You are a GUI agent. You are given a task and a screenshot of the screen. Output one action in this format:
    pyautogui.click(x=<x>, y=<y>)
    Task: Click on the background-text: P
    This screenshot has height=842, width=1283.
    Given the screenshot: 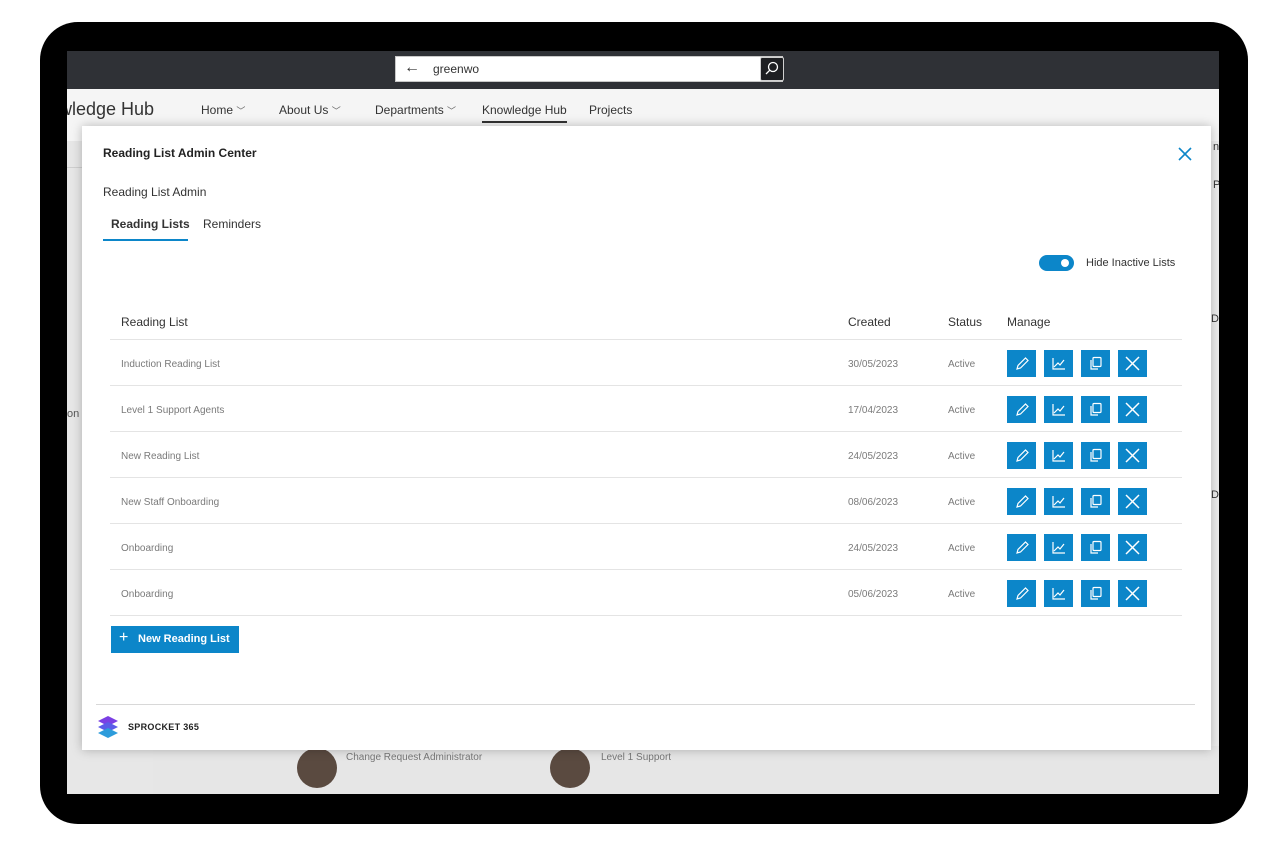 What is the action you would take?
    pyautogui.click(x=1216, y=185)
    